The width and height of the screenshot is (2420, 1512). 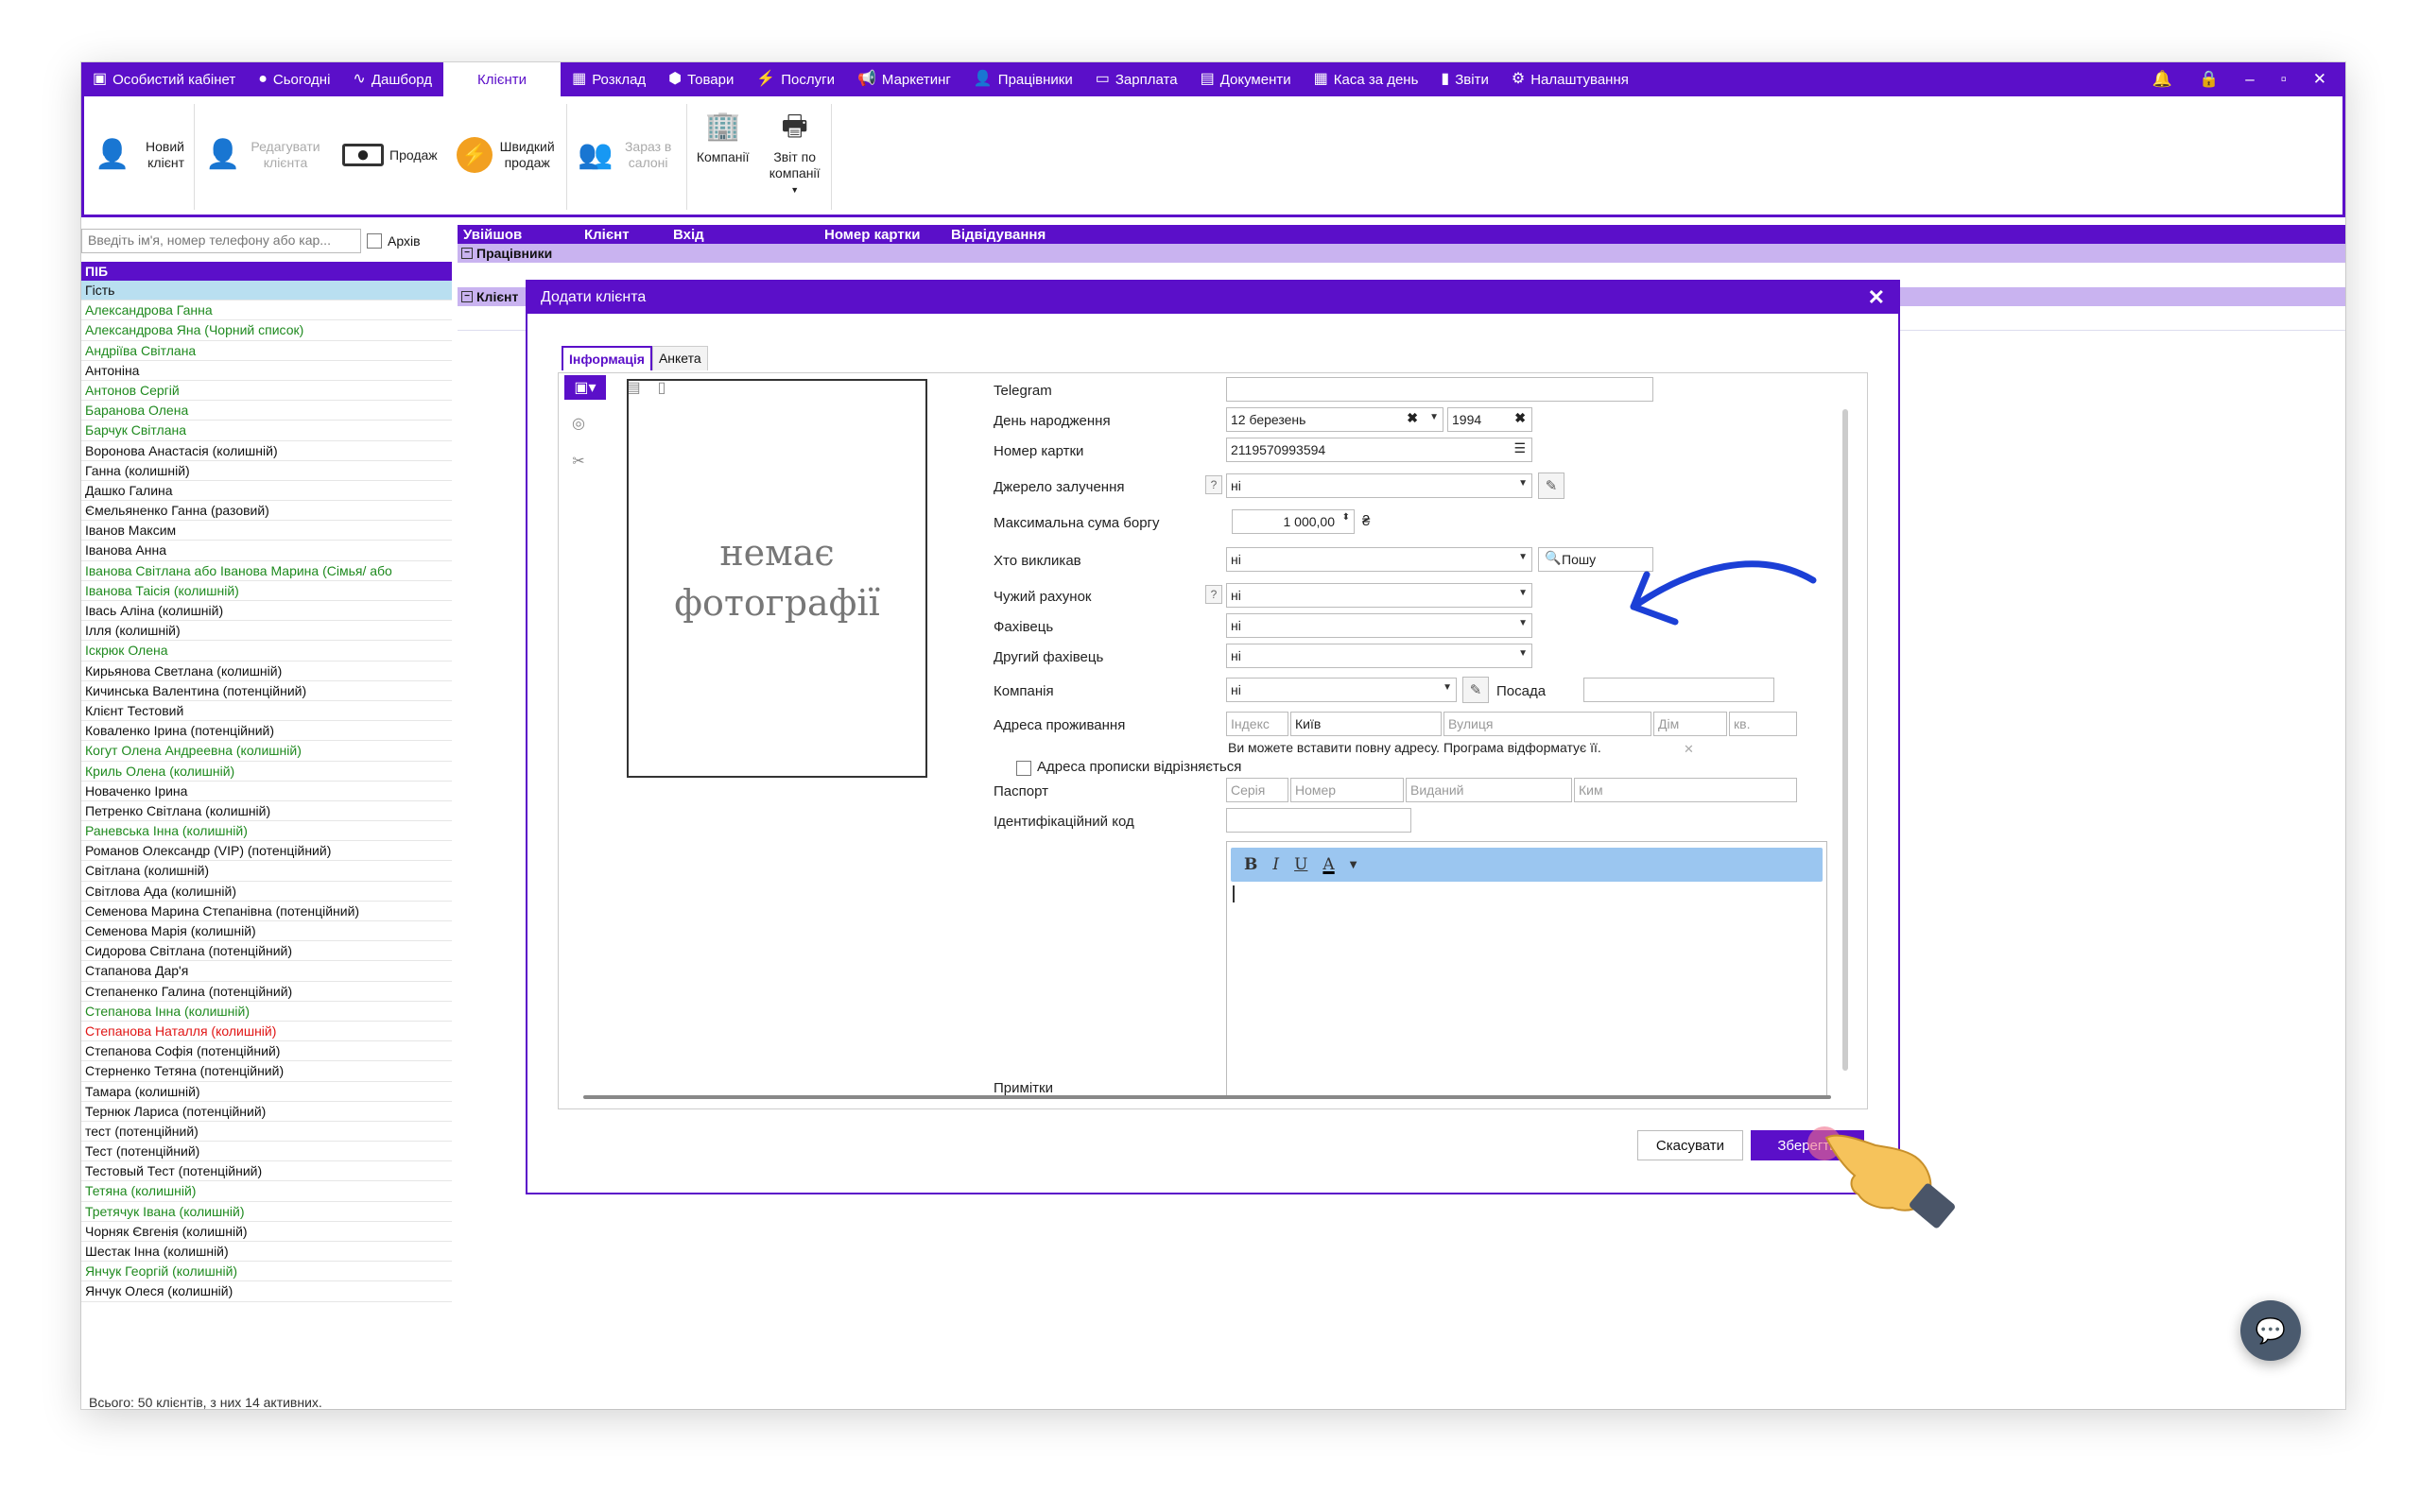 I want to click on list-item: Коваленко Ірина (потенційний), so click(x=266, y=731).